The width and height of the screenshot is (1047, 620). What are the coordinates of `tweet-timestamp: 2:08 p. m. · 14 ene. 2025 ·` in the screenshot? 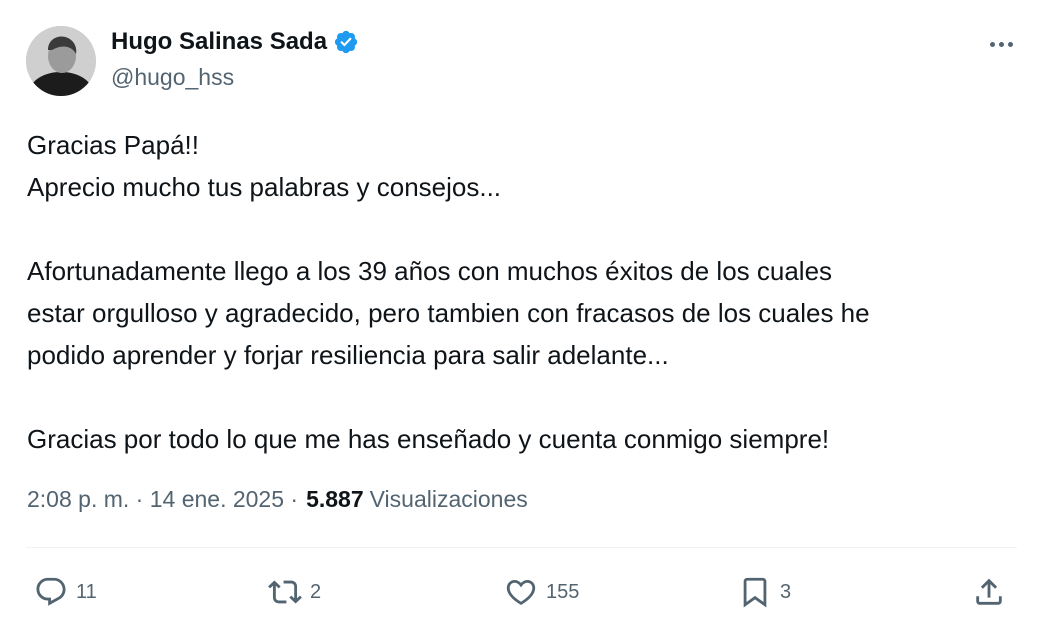 It's located at (162, 499).